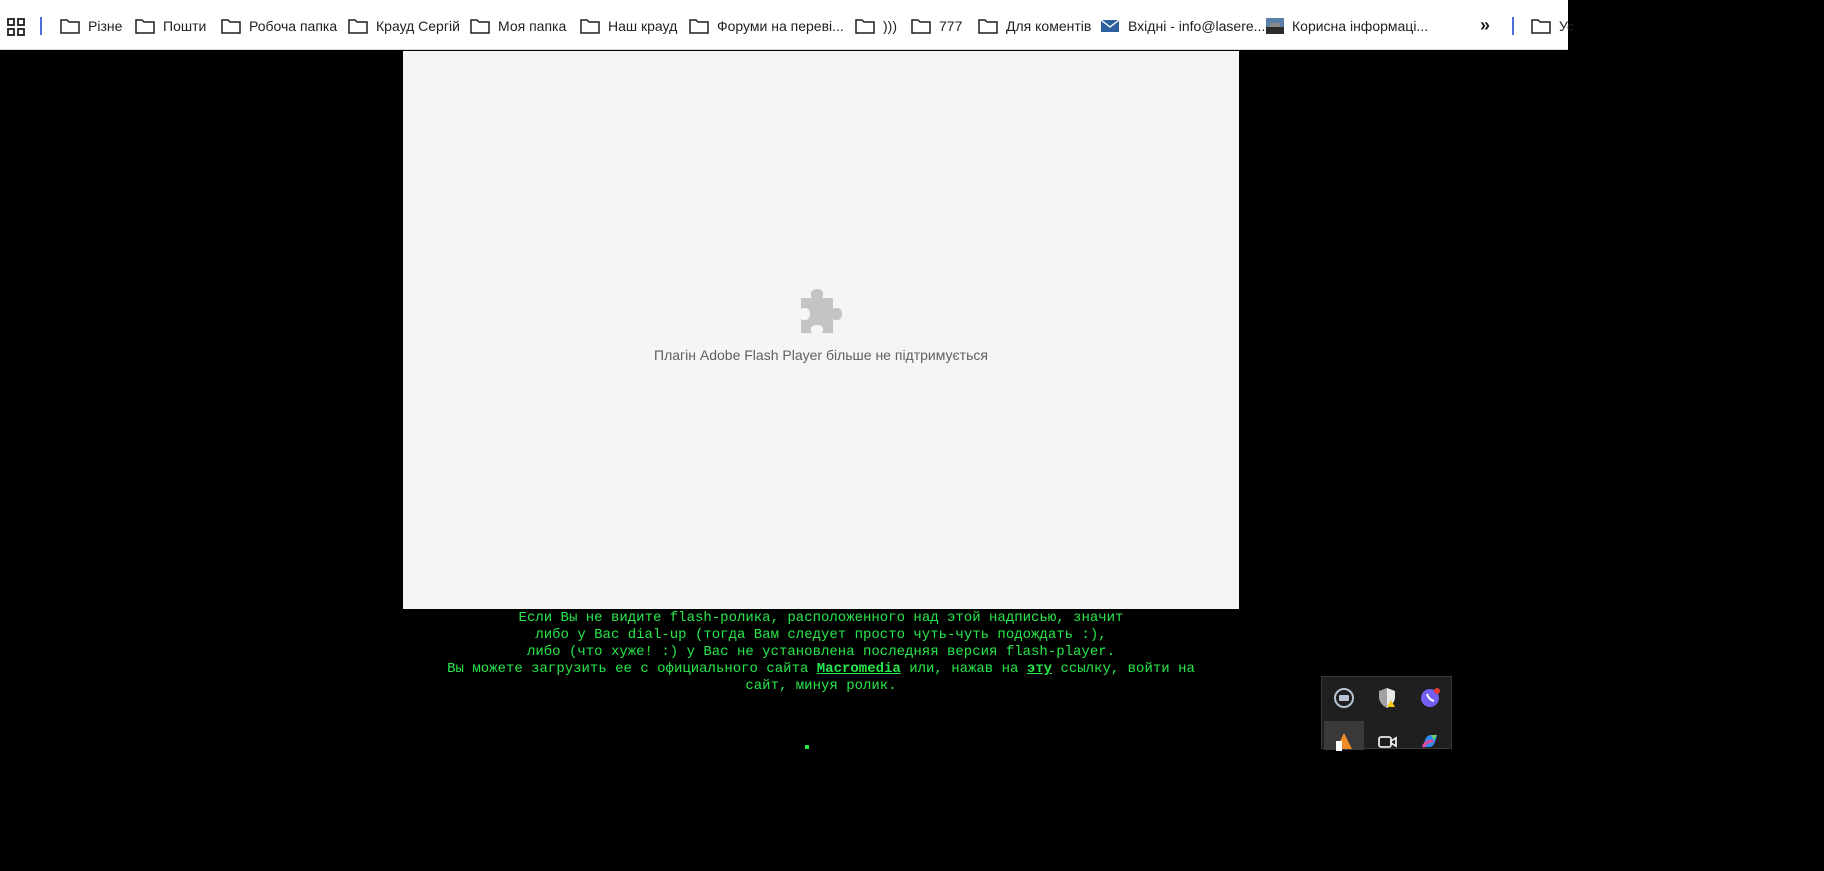 The width and height of the screenshot is (1824, 871). I want to click on puzzle-icon, so click(821, 311).